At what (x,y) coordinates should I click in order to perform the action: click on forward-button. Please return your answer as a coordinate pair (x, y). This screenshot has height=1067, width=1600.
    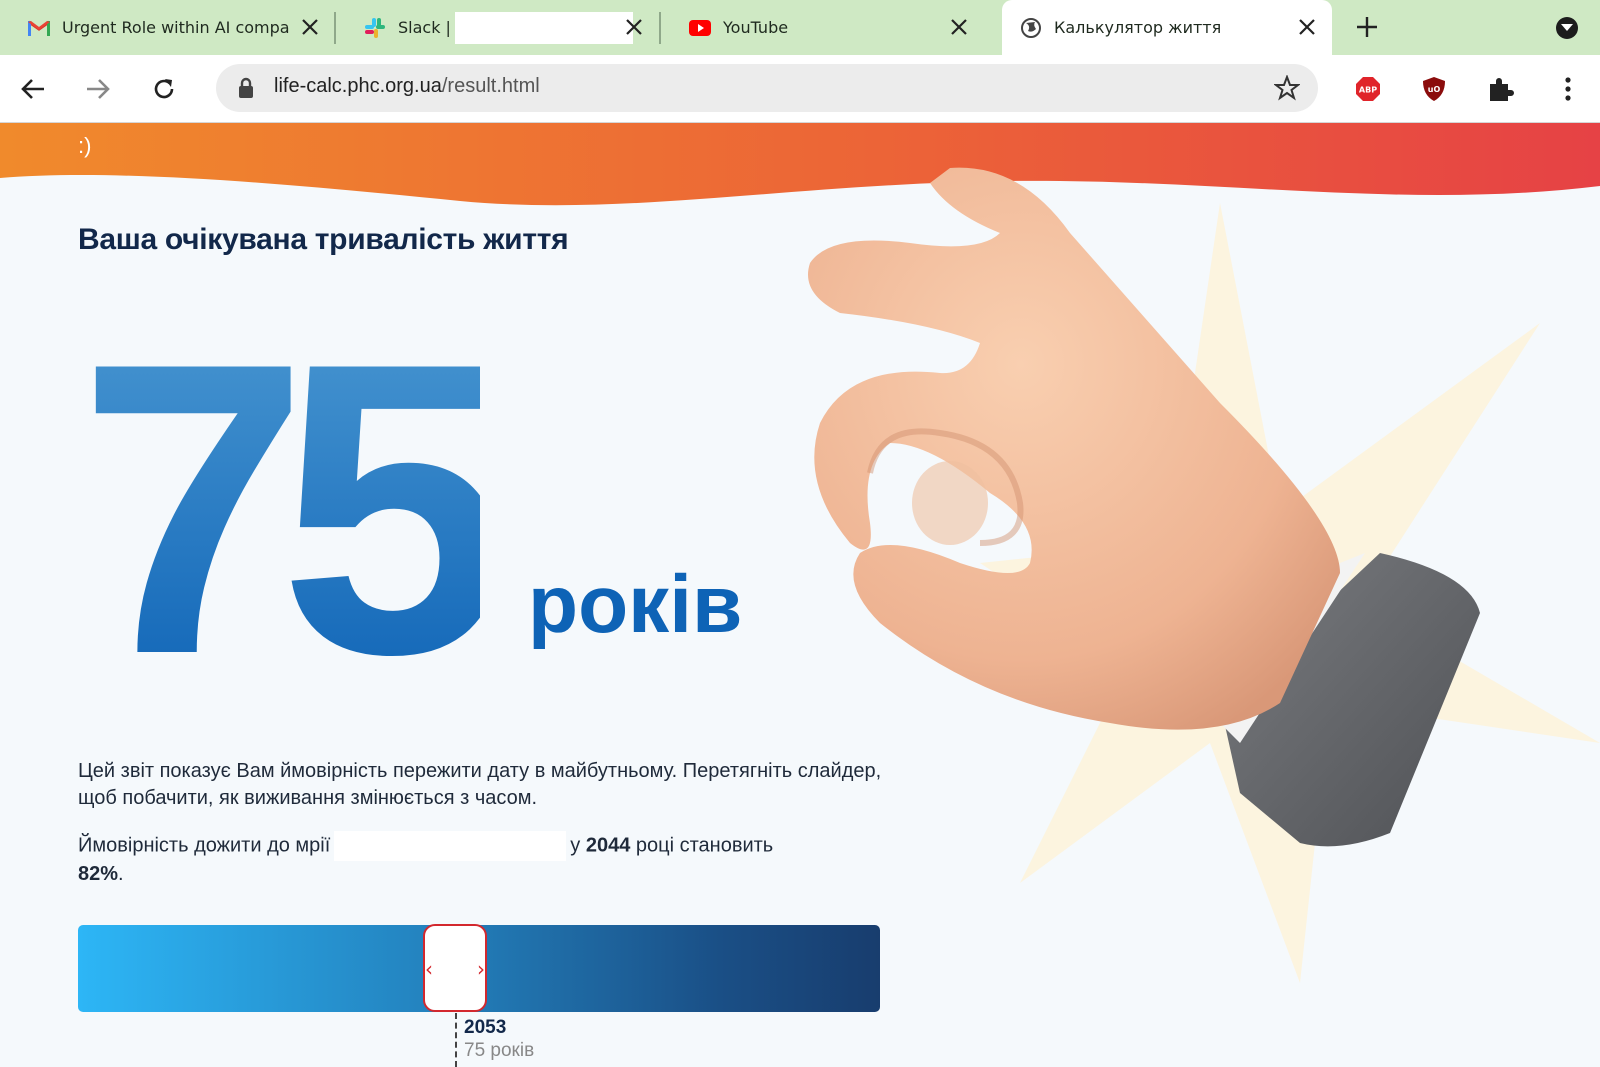
    Looking at the image, I should click on (98, 89).